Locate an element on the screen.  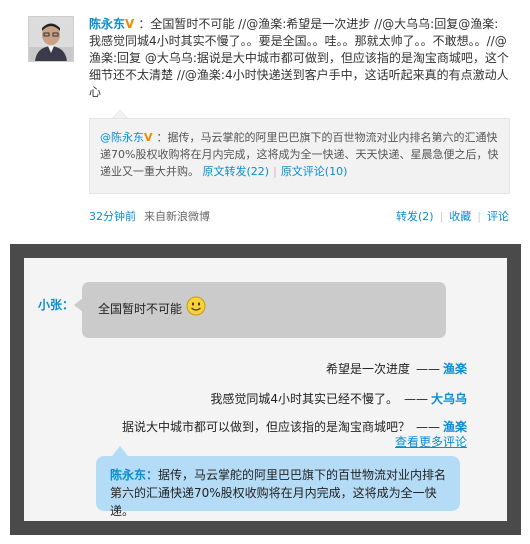
verified-badge-icon: V is located at coordinates (130, 24).